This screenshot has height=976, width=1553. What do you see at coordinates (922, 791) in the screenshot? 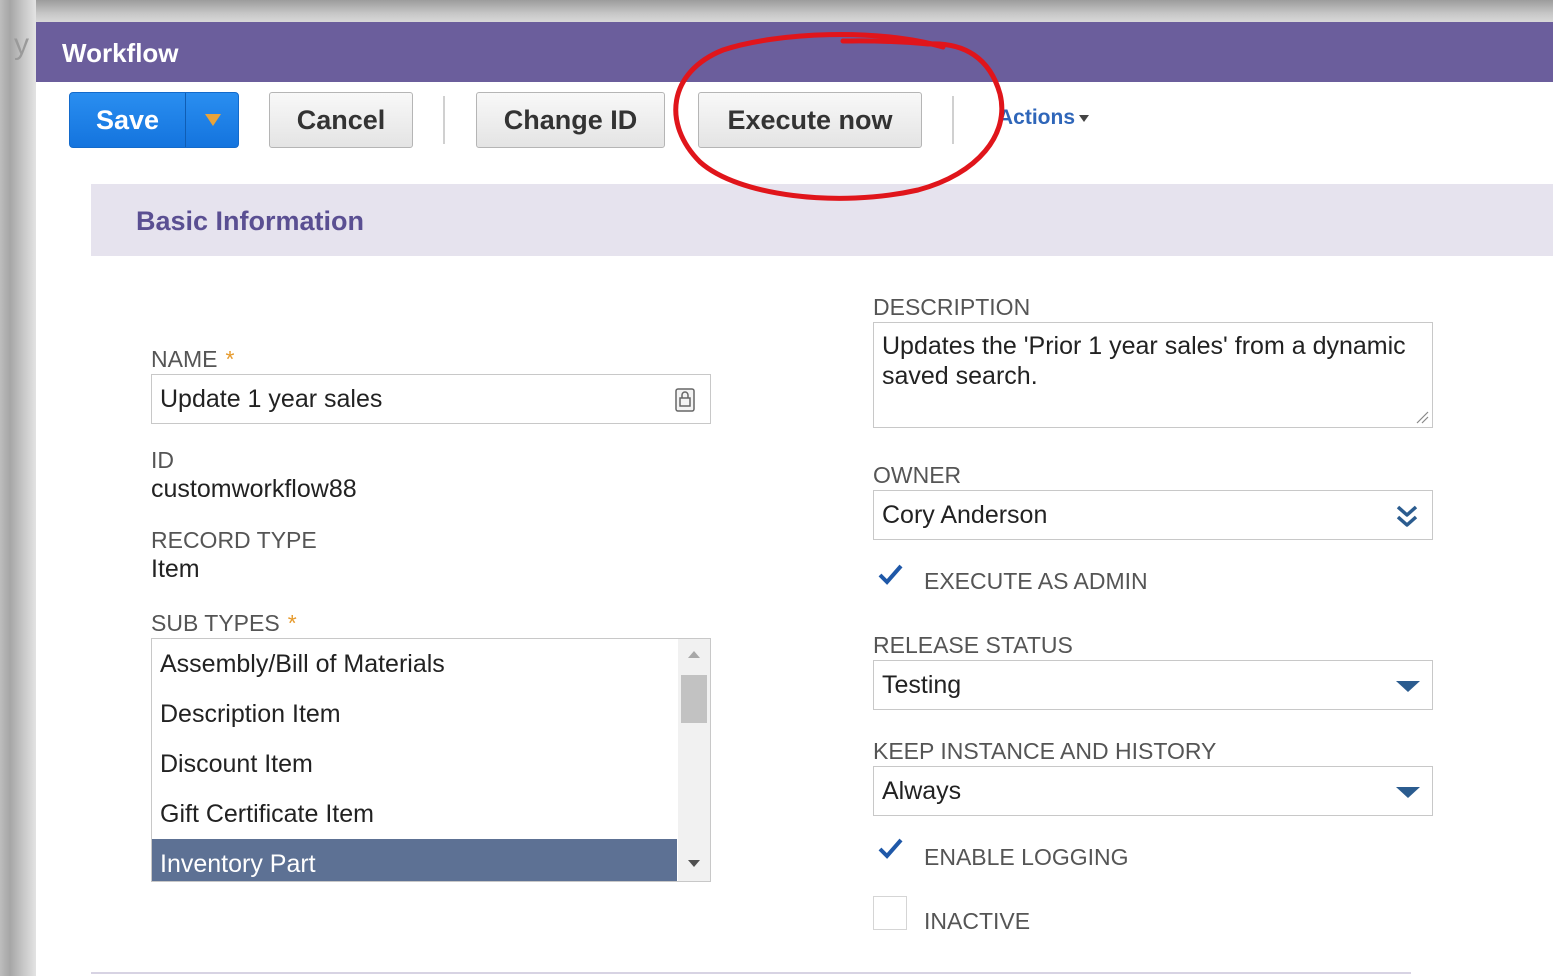
I see `keep-instance-value: Always` at bounding box center [922, 791].